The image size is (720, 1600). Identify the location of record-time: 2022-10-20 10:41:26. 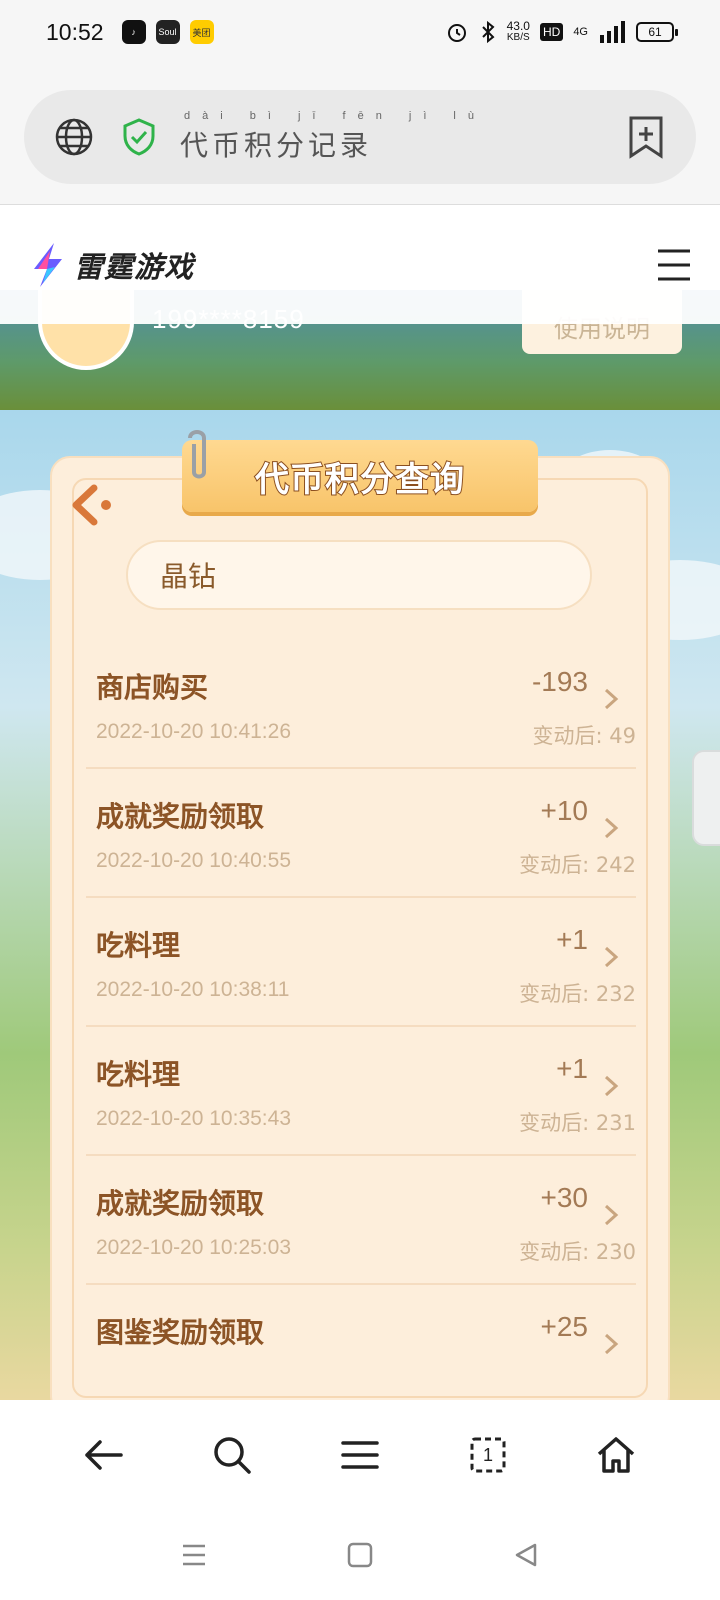
(193, 731).